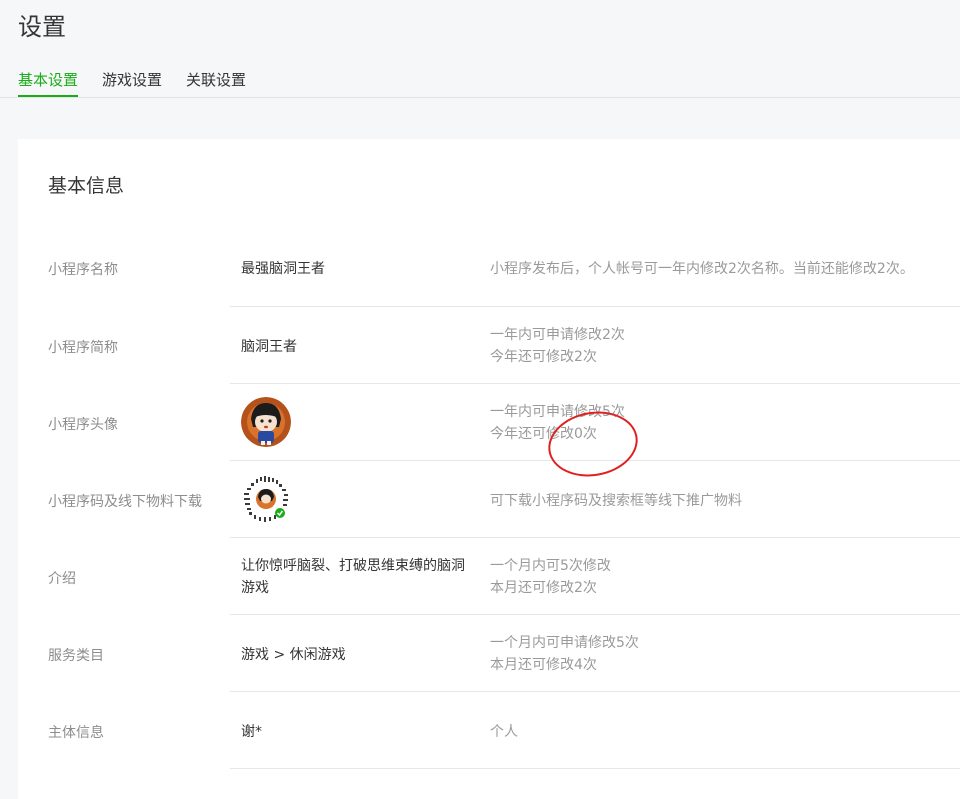 The image size is (960, 799). Describe the element at coordinates (489, 345) in the screenshot. I see `row-short-name: 小程序简称 脑洞王者 一年内可申请修改2次 今年还可修改2次` at that location.